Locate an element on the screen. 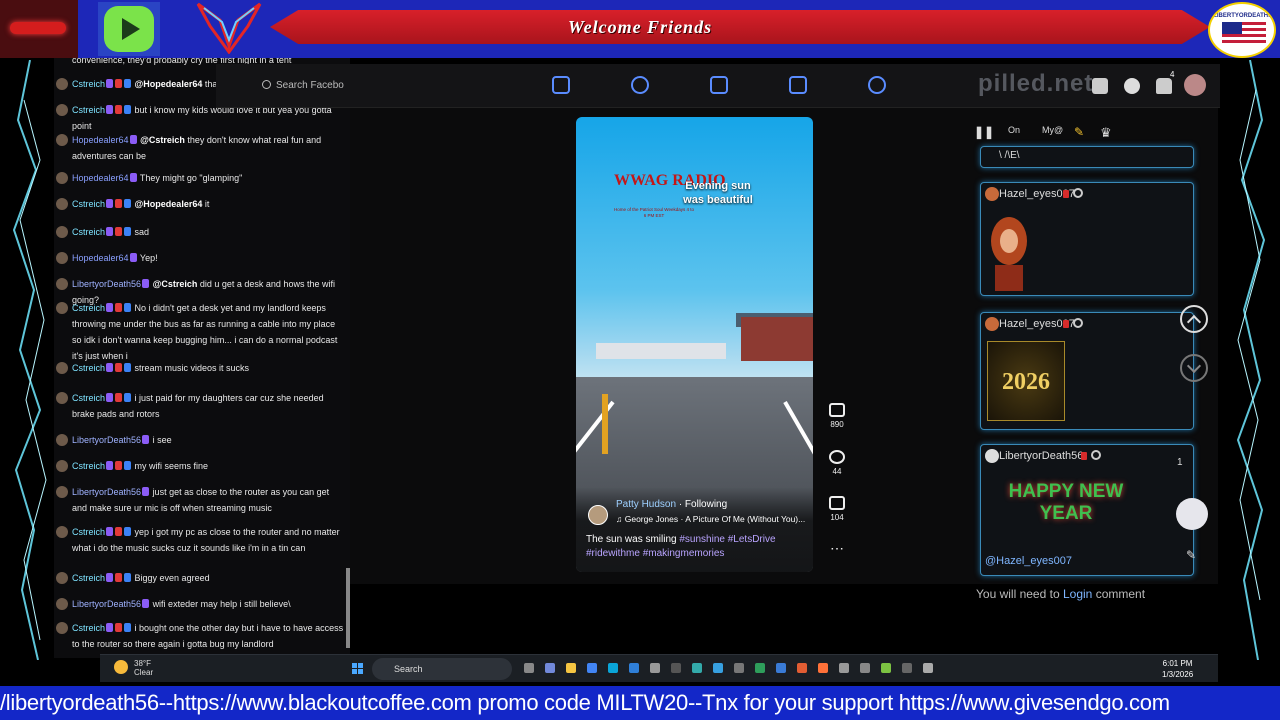 This screenshot has height=720, width=1280. scroll-up-button is located at coordinates (1194, 319).